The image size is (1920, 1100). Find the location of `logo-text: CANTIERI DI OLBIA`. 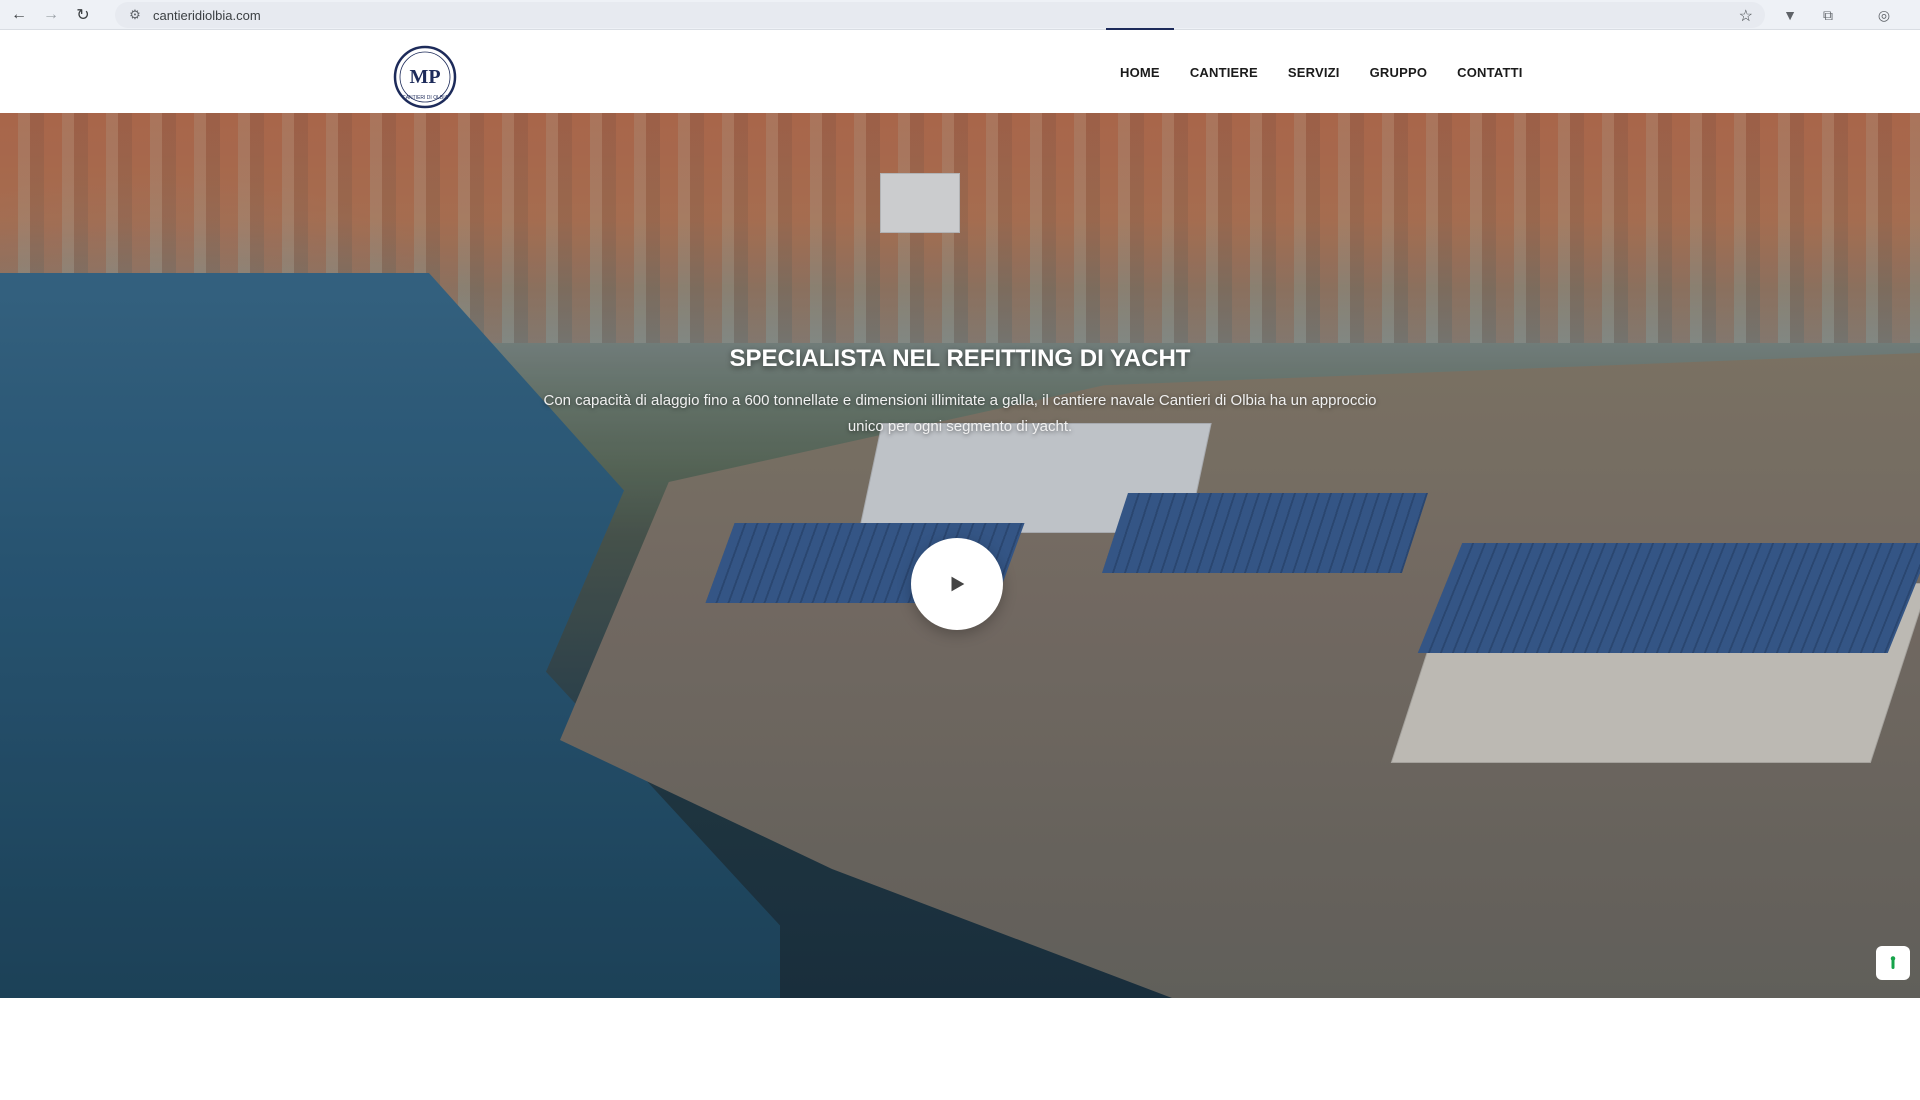

logo-text: CANTIERI DI OLBIA is located at coordinates (425, 98).